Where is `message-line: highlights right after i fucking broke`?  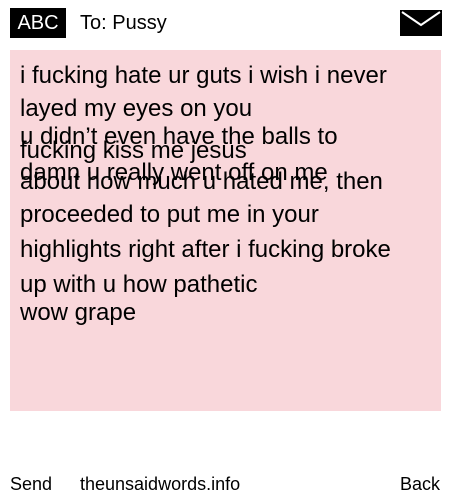 message-line: highlights right after i fucking broke is located at coordinates (205, 249).